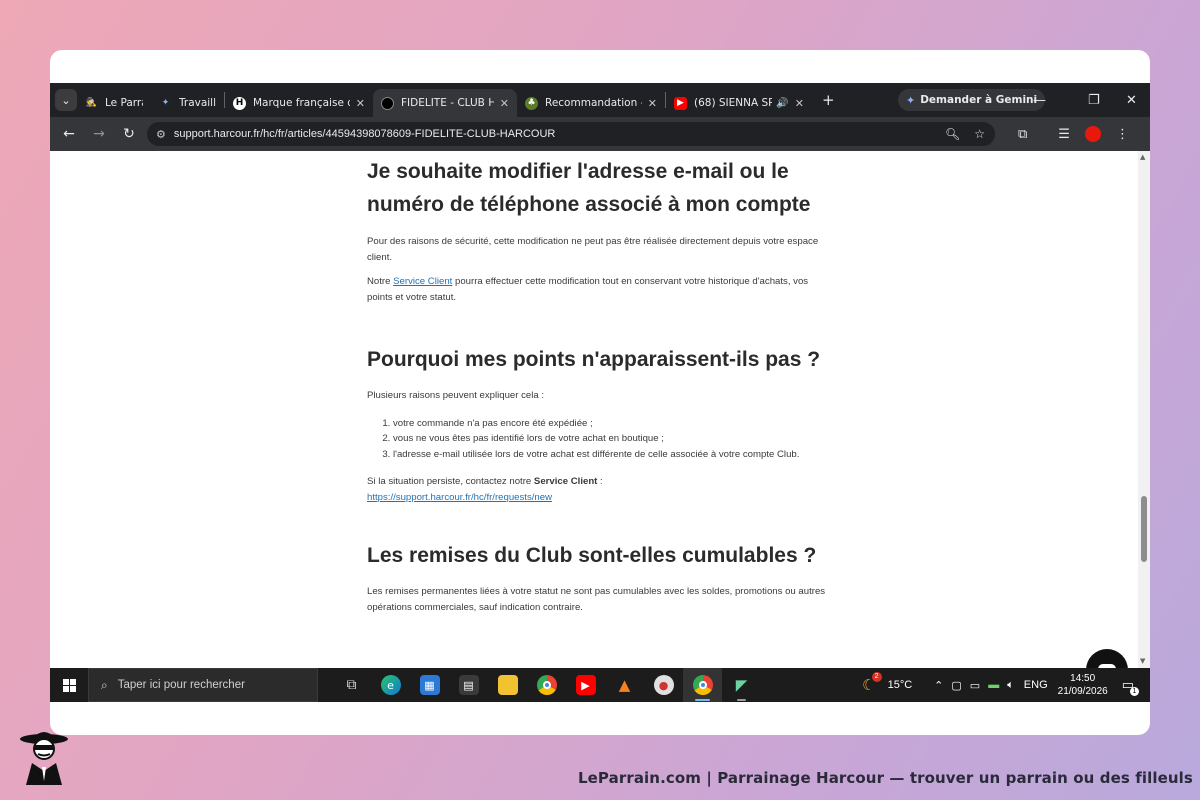  I want to click on close-window-button: ✕, so click(1131, 100).